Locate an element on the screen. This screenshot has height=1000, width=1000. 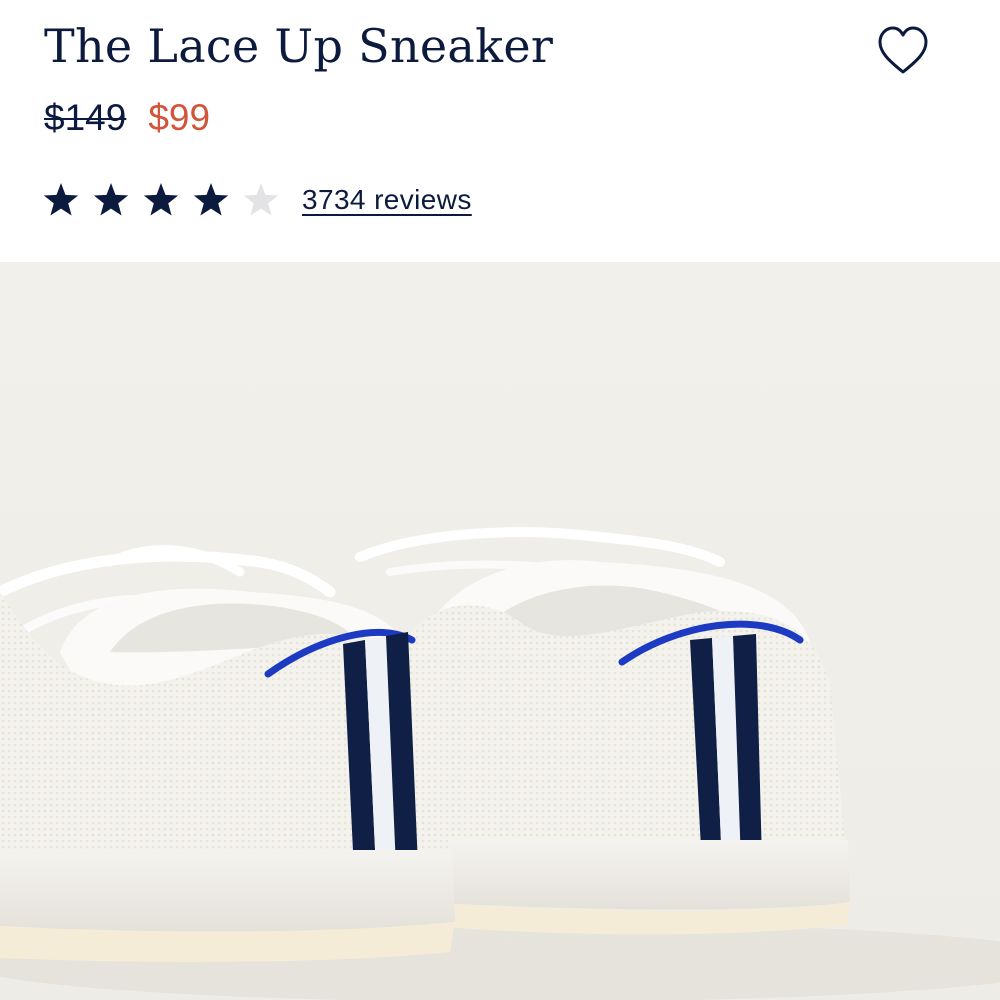
star-rating is located at coordinates (161, 200).